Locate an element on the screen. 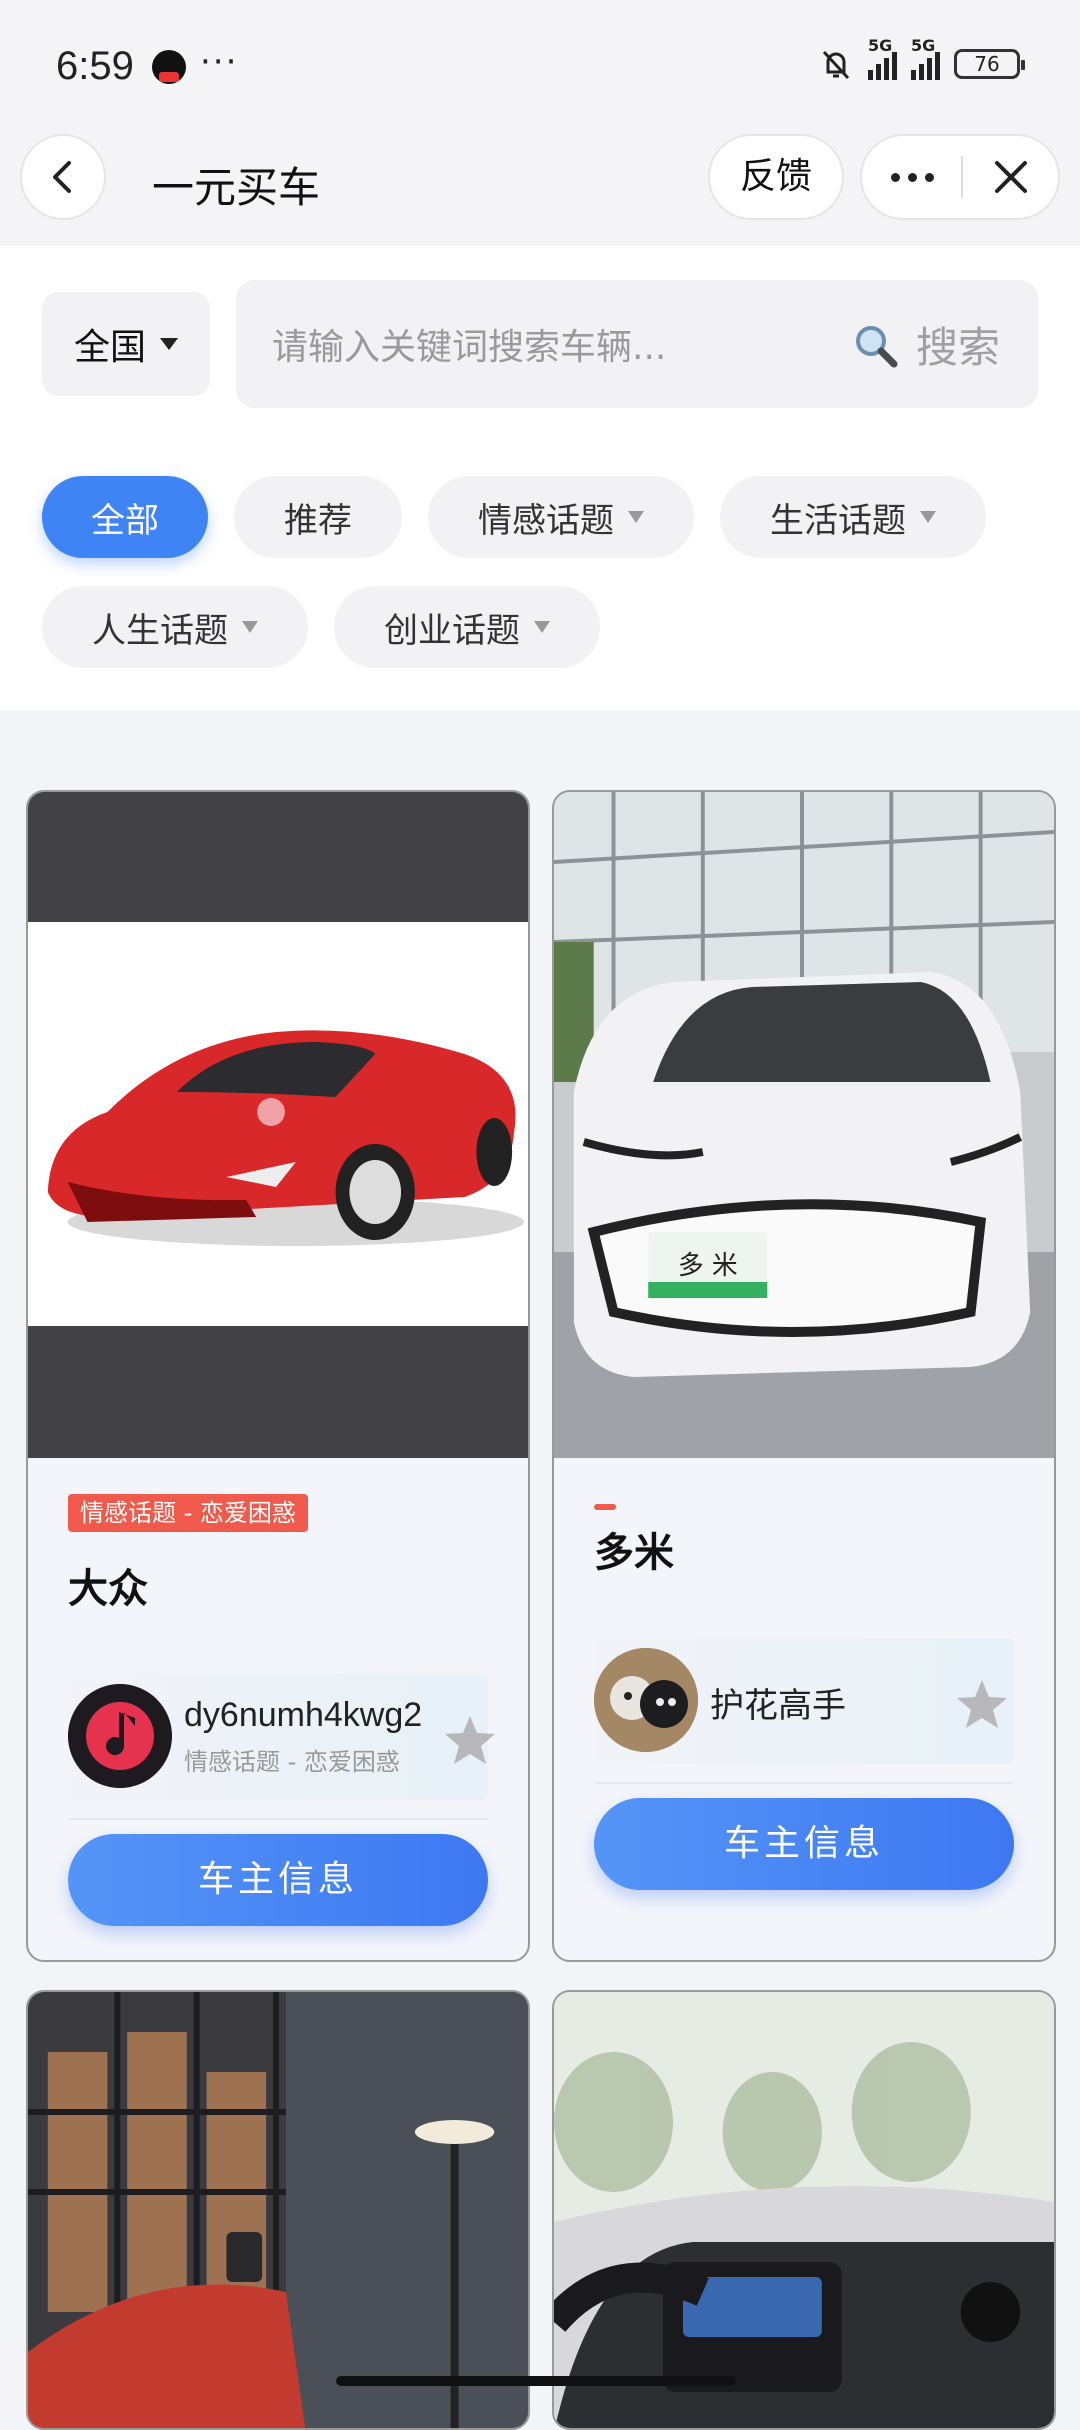  car-image: 多 米 is located at coordinates (804, 1125).